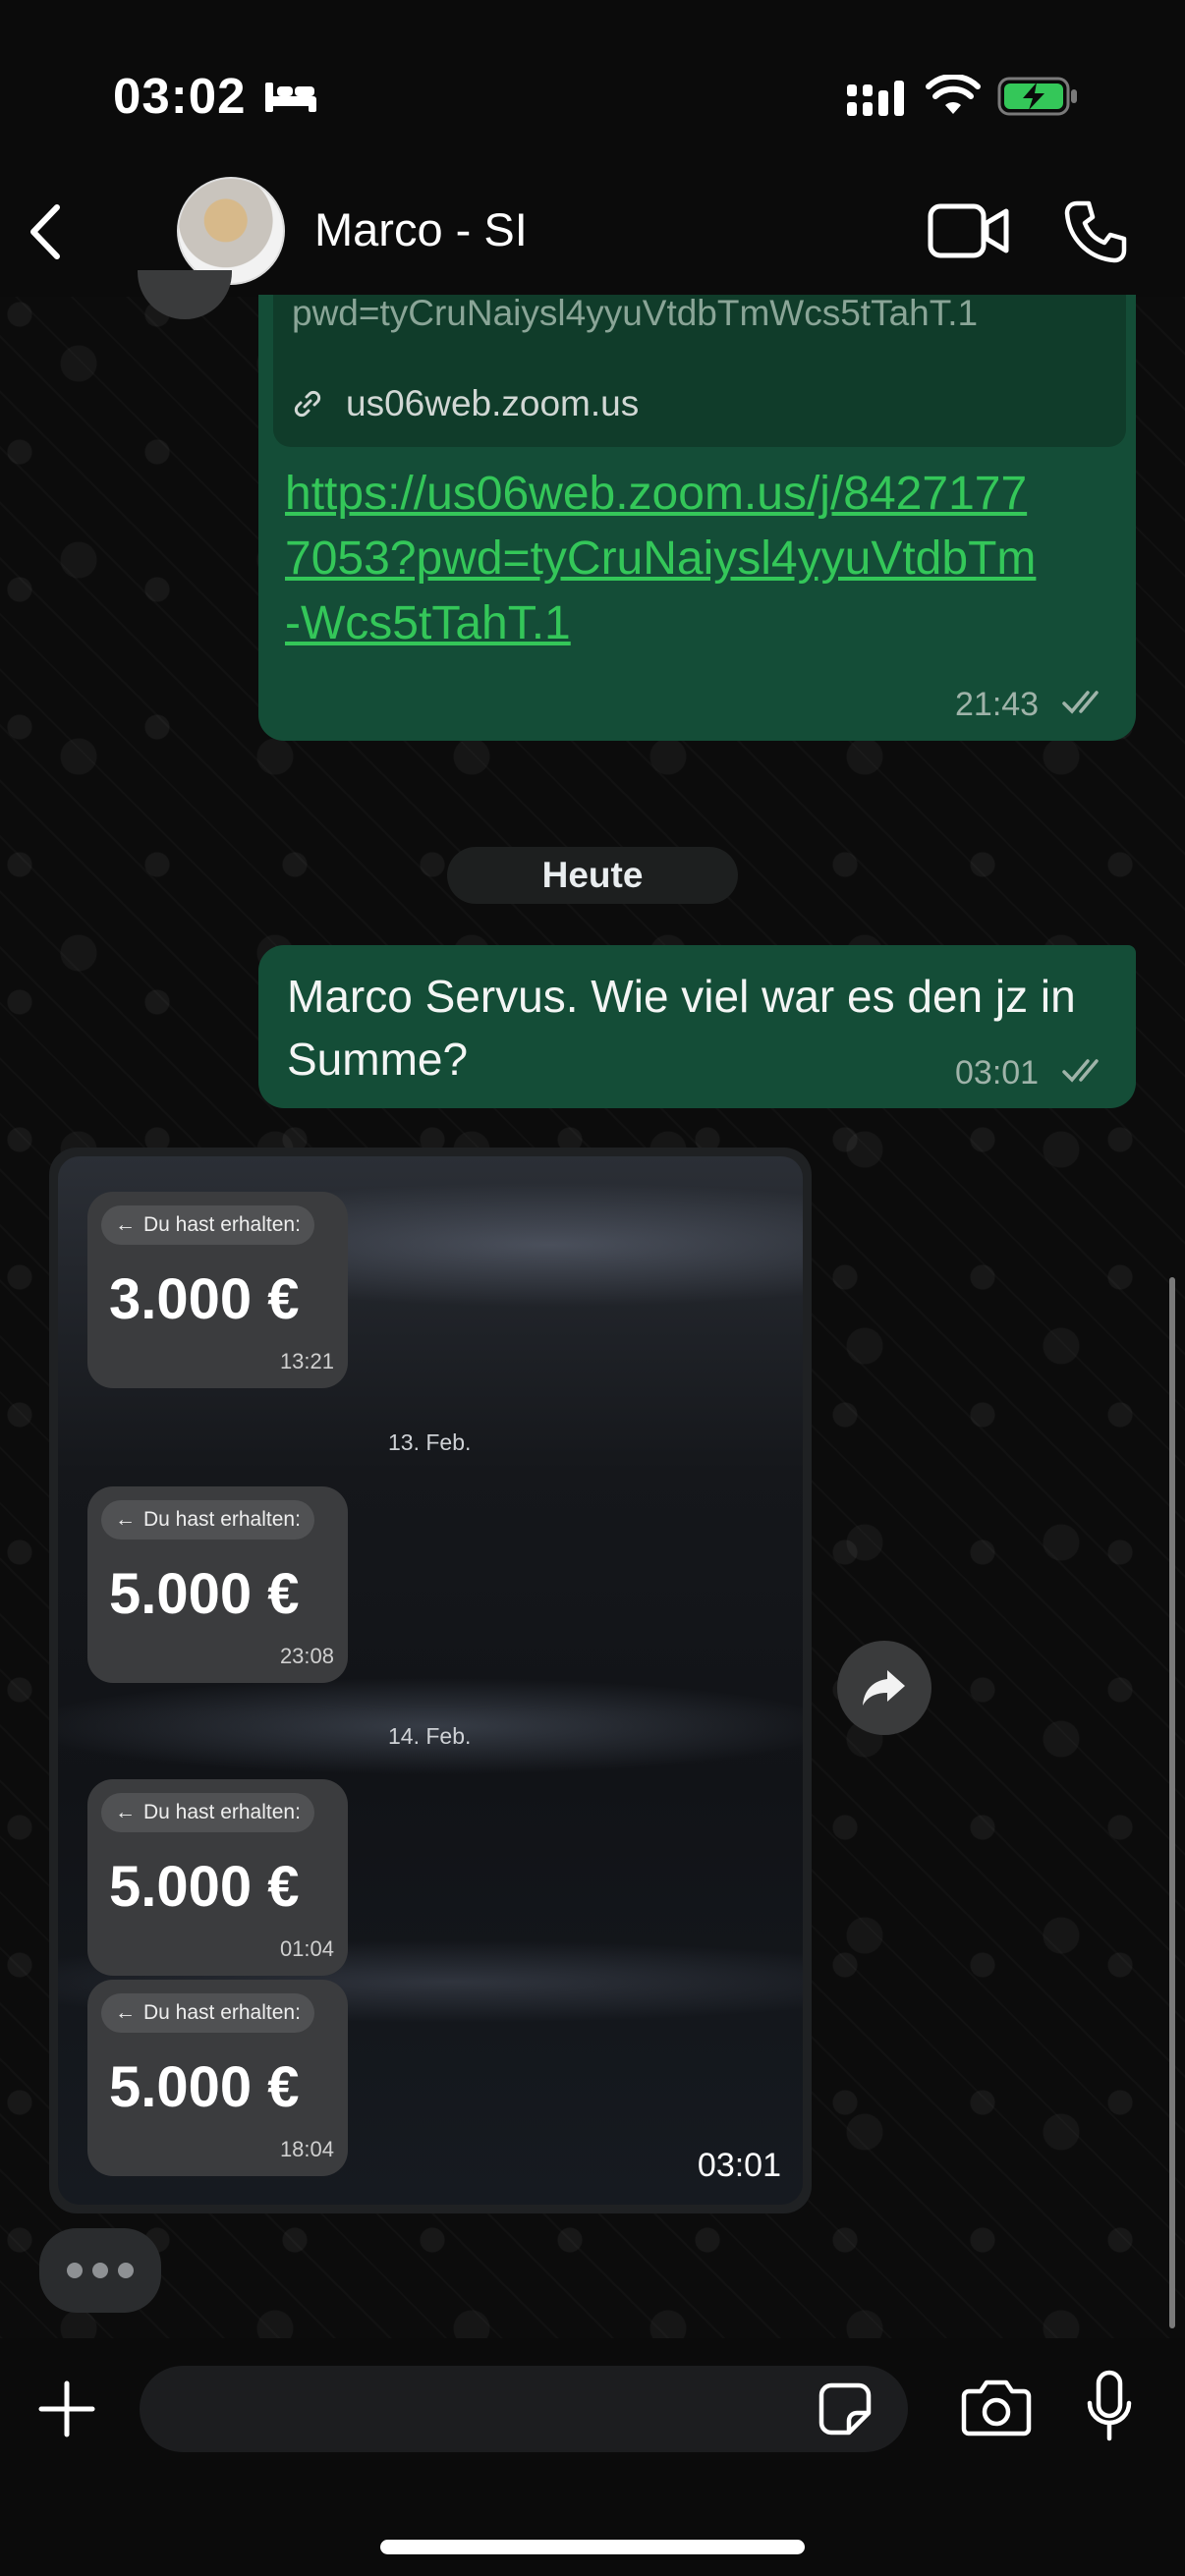  What do you see at coordinates (307, 1361) in the screenshot?
I see `receipt-time: 13:21` at bounding box center [307, 1361].